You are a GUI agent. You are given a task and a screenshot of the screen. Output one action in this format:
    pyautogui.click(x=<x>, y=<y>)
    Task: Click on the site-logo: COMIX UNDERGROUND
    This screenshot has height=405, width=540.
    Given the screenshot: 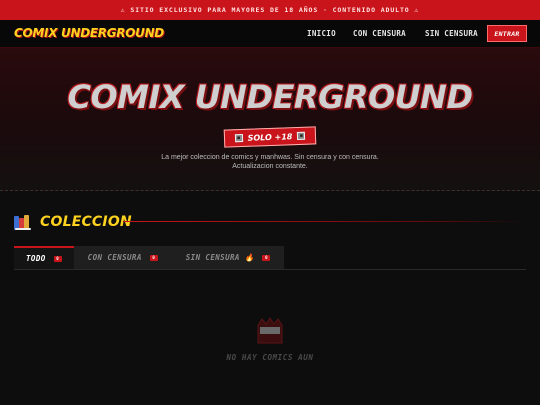 What is the action you would take?
    pyautogui.click(x=89, y=33)
    